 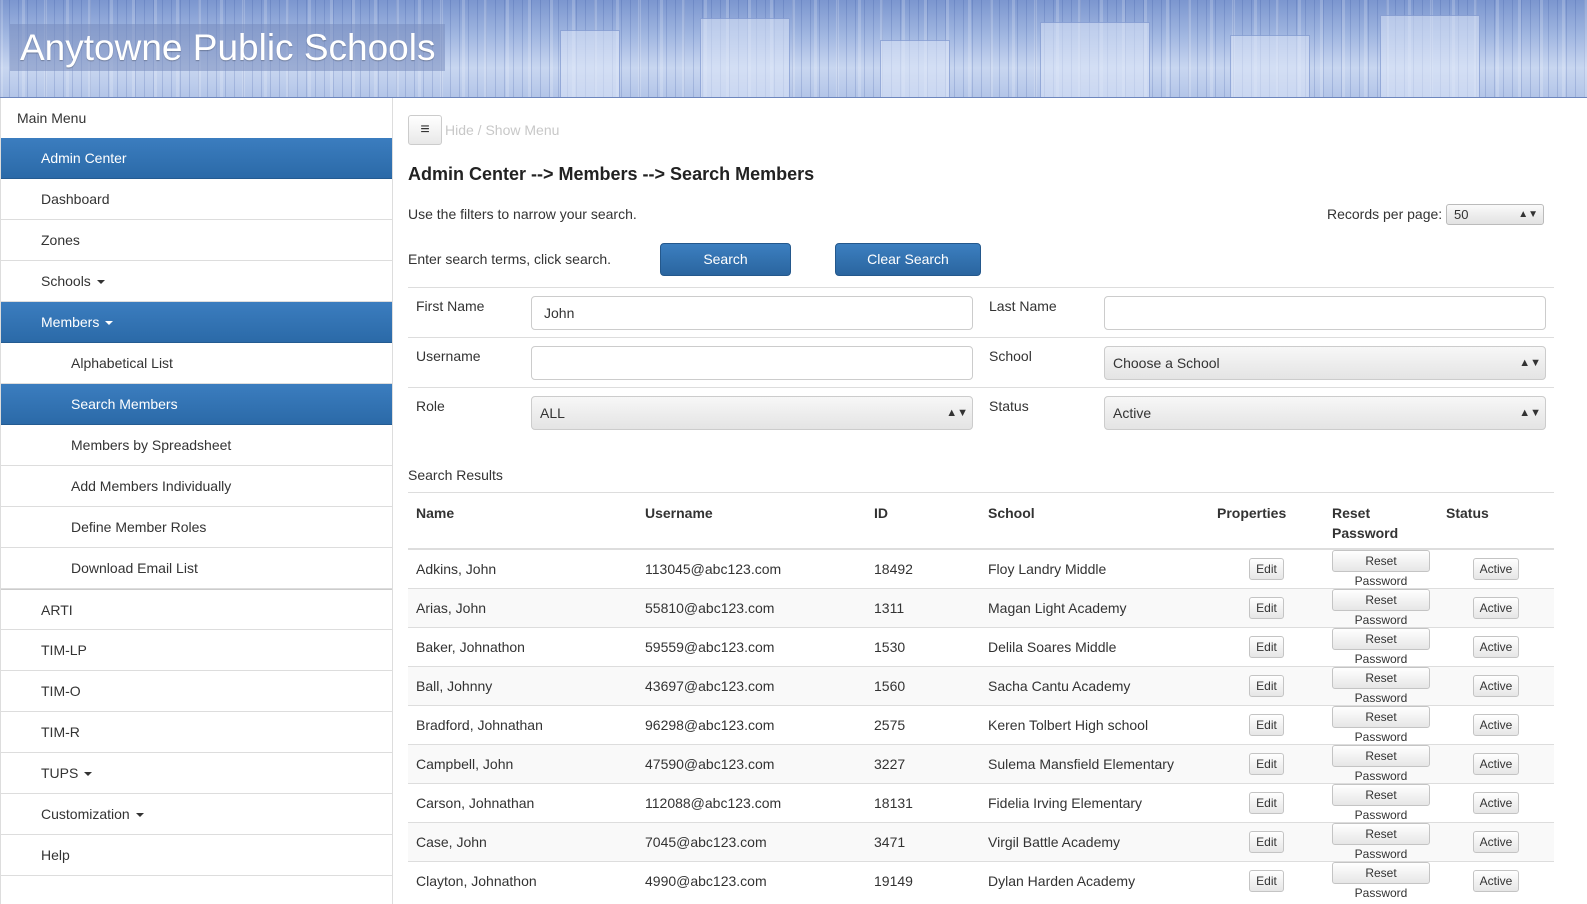 I want to click on member-school: Delila Soares Middle, so click(x=1052, y=646).